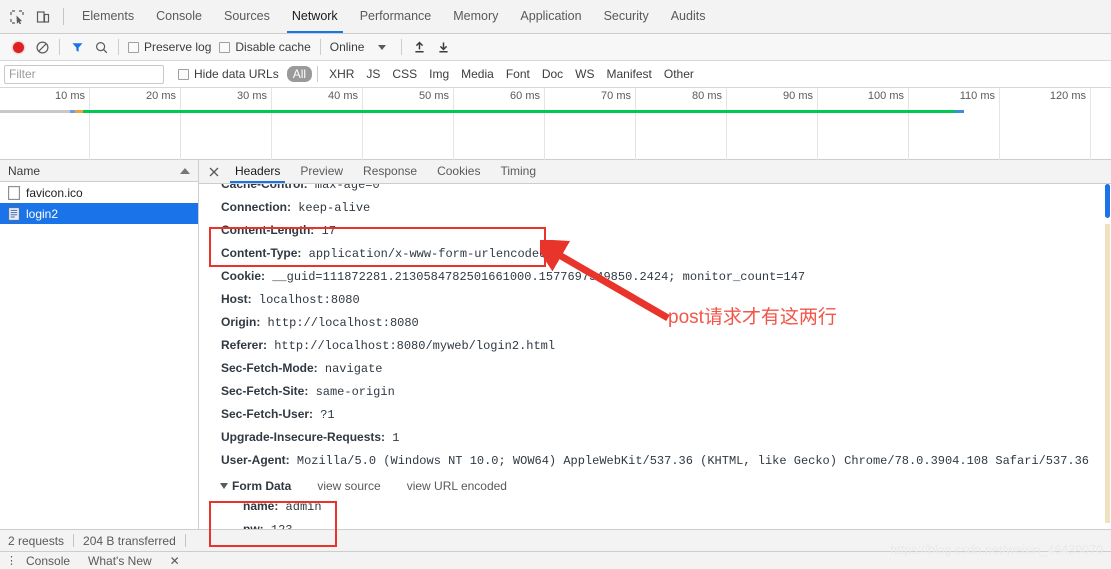  Describe the element at coordinates (243, 276) in the screenshot. I see `header-name: Cookie:` at that location.